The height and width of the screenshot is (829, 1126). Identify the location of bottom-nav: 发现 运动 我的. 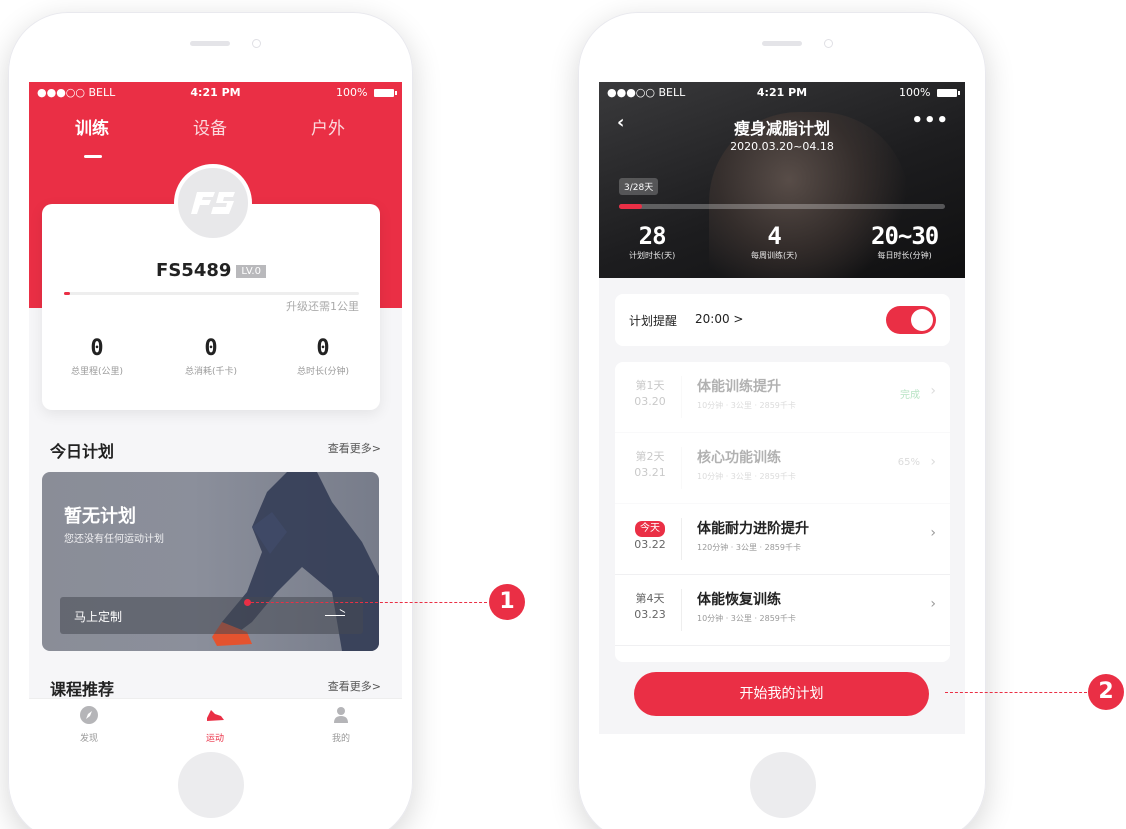
(215, 721).